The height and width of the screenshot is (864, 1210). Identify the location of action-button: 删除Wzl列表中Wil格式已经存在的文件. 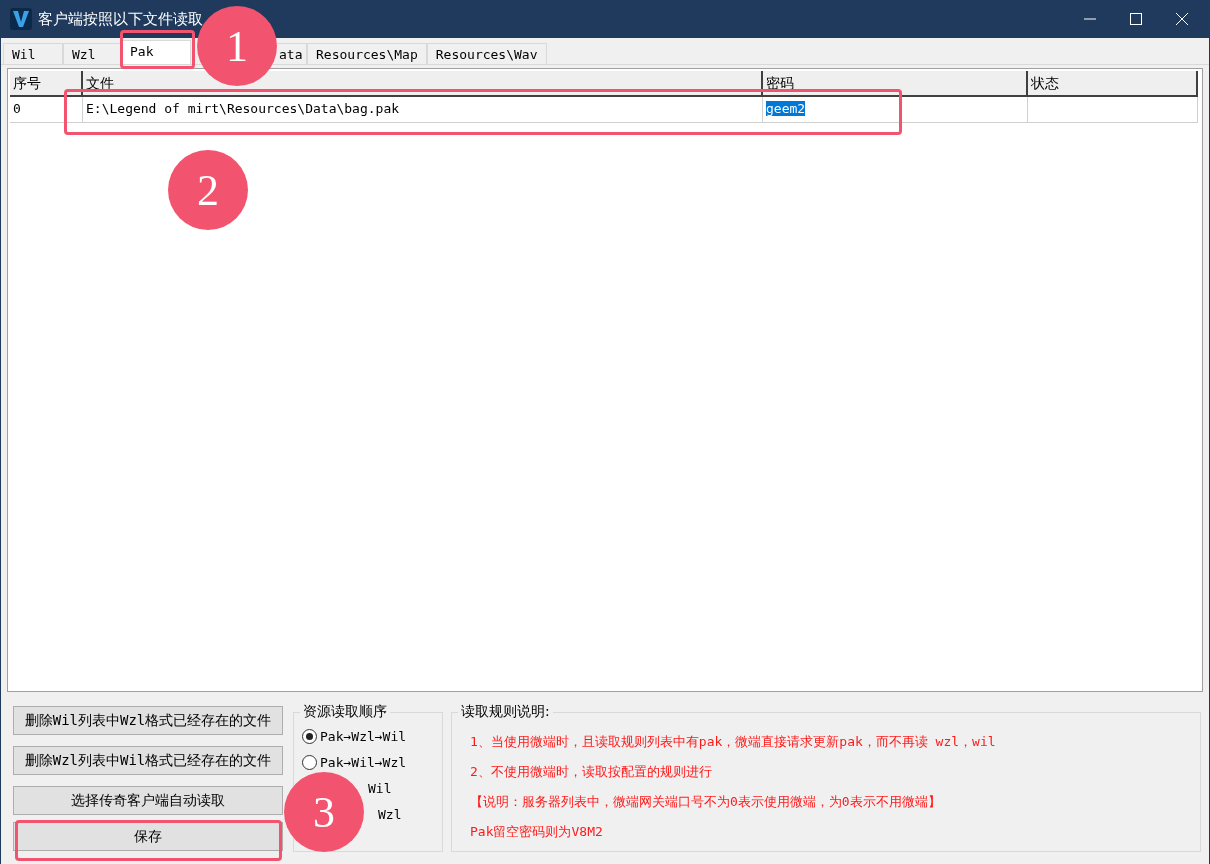
(148, 760).